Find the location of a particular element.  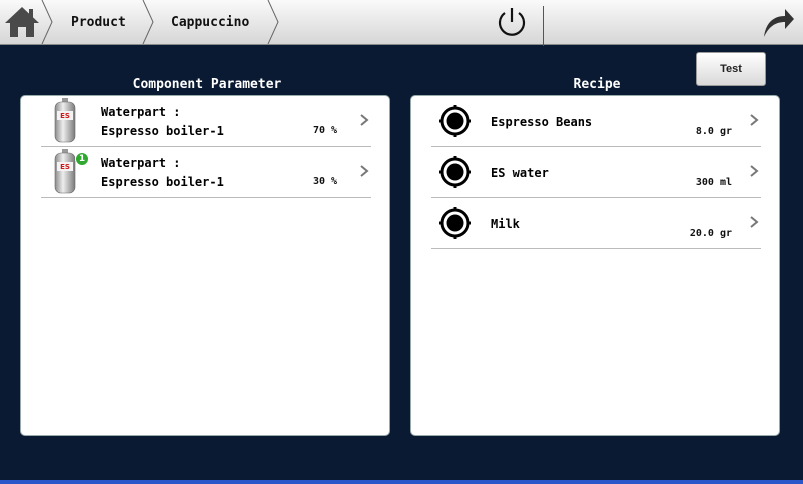

home-button is located at coordinates (22, 22).